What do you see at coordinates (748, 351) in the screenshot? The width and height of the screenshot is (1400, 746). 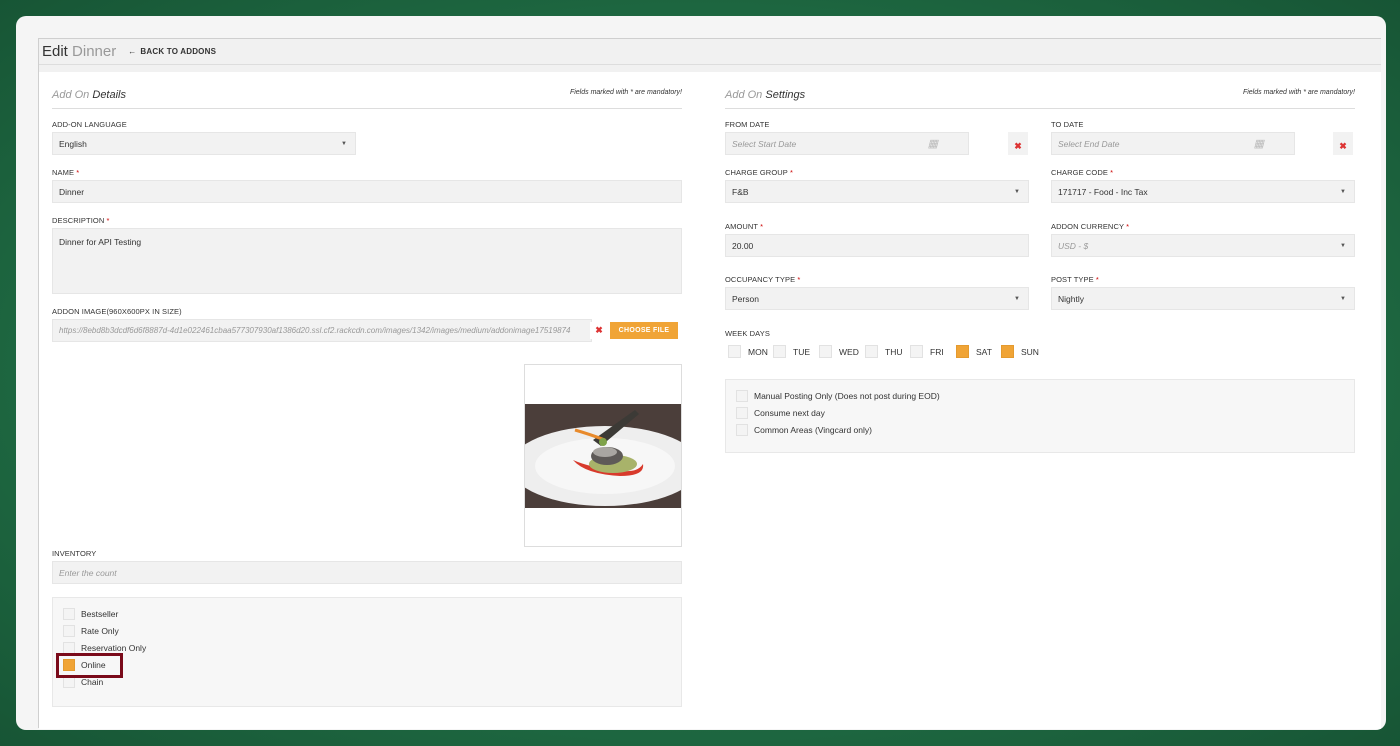 I see `weekday-mon: MON` at bounding box center [748, 351].